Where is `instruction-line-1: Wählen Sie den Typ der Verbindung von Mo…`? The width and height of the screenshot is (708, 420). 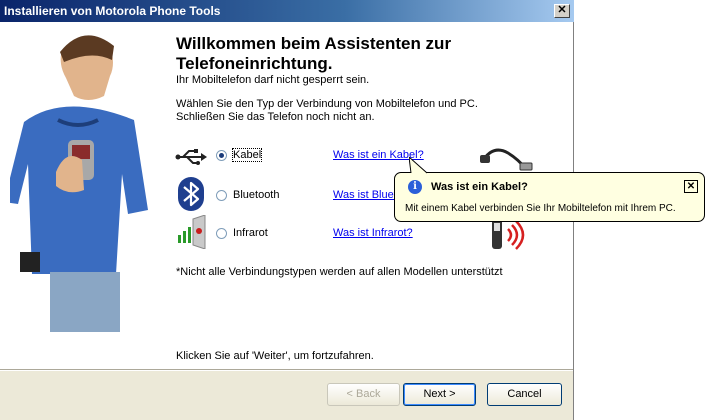 instruction-line-1: Wählen Sie den Typ der Verbindung von Mo… is located at coordinates (327, 104).